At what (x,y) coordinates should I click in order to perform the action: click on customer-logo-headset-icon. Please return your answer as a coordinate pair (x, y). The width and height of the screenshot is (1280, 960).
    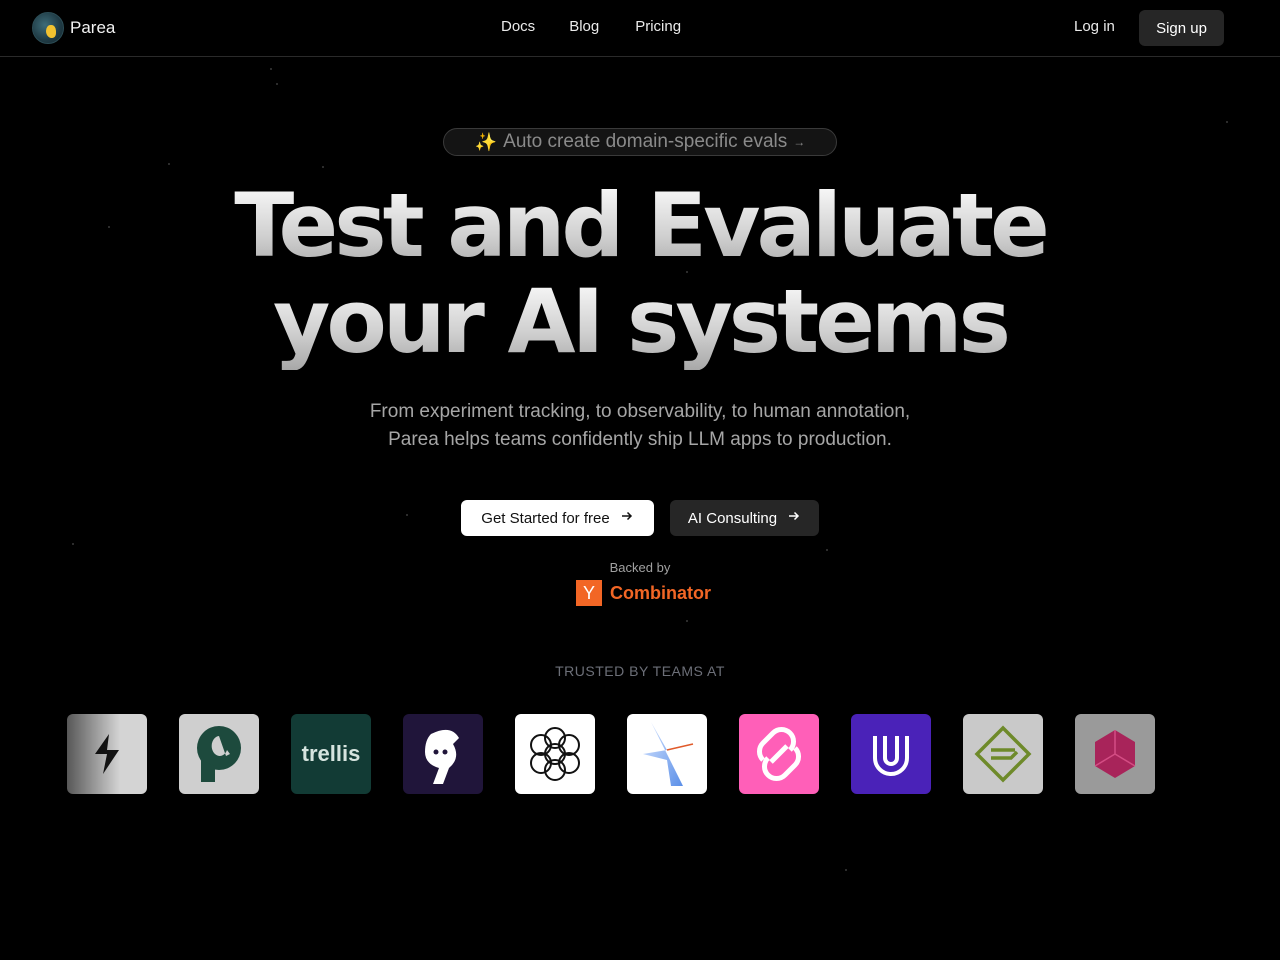
    Looking at the image, I should click on (219, 754).